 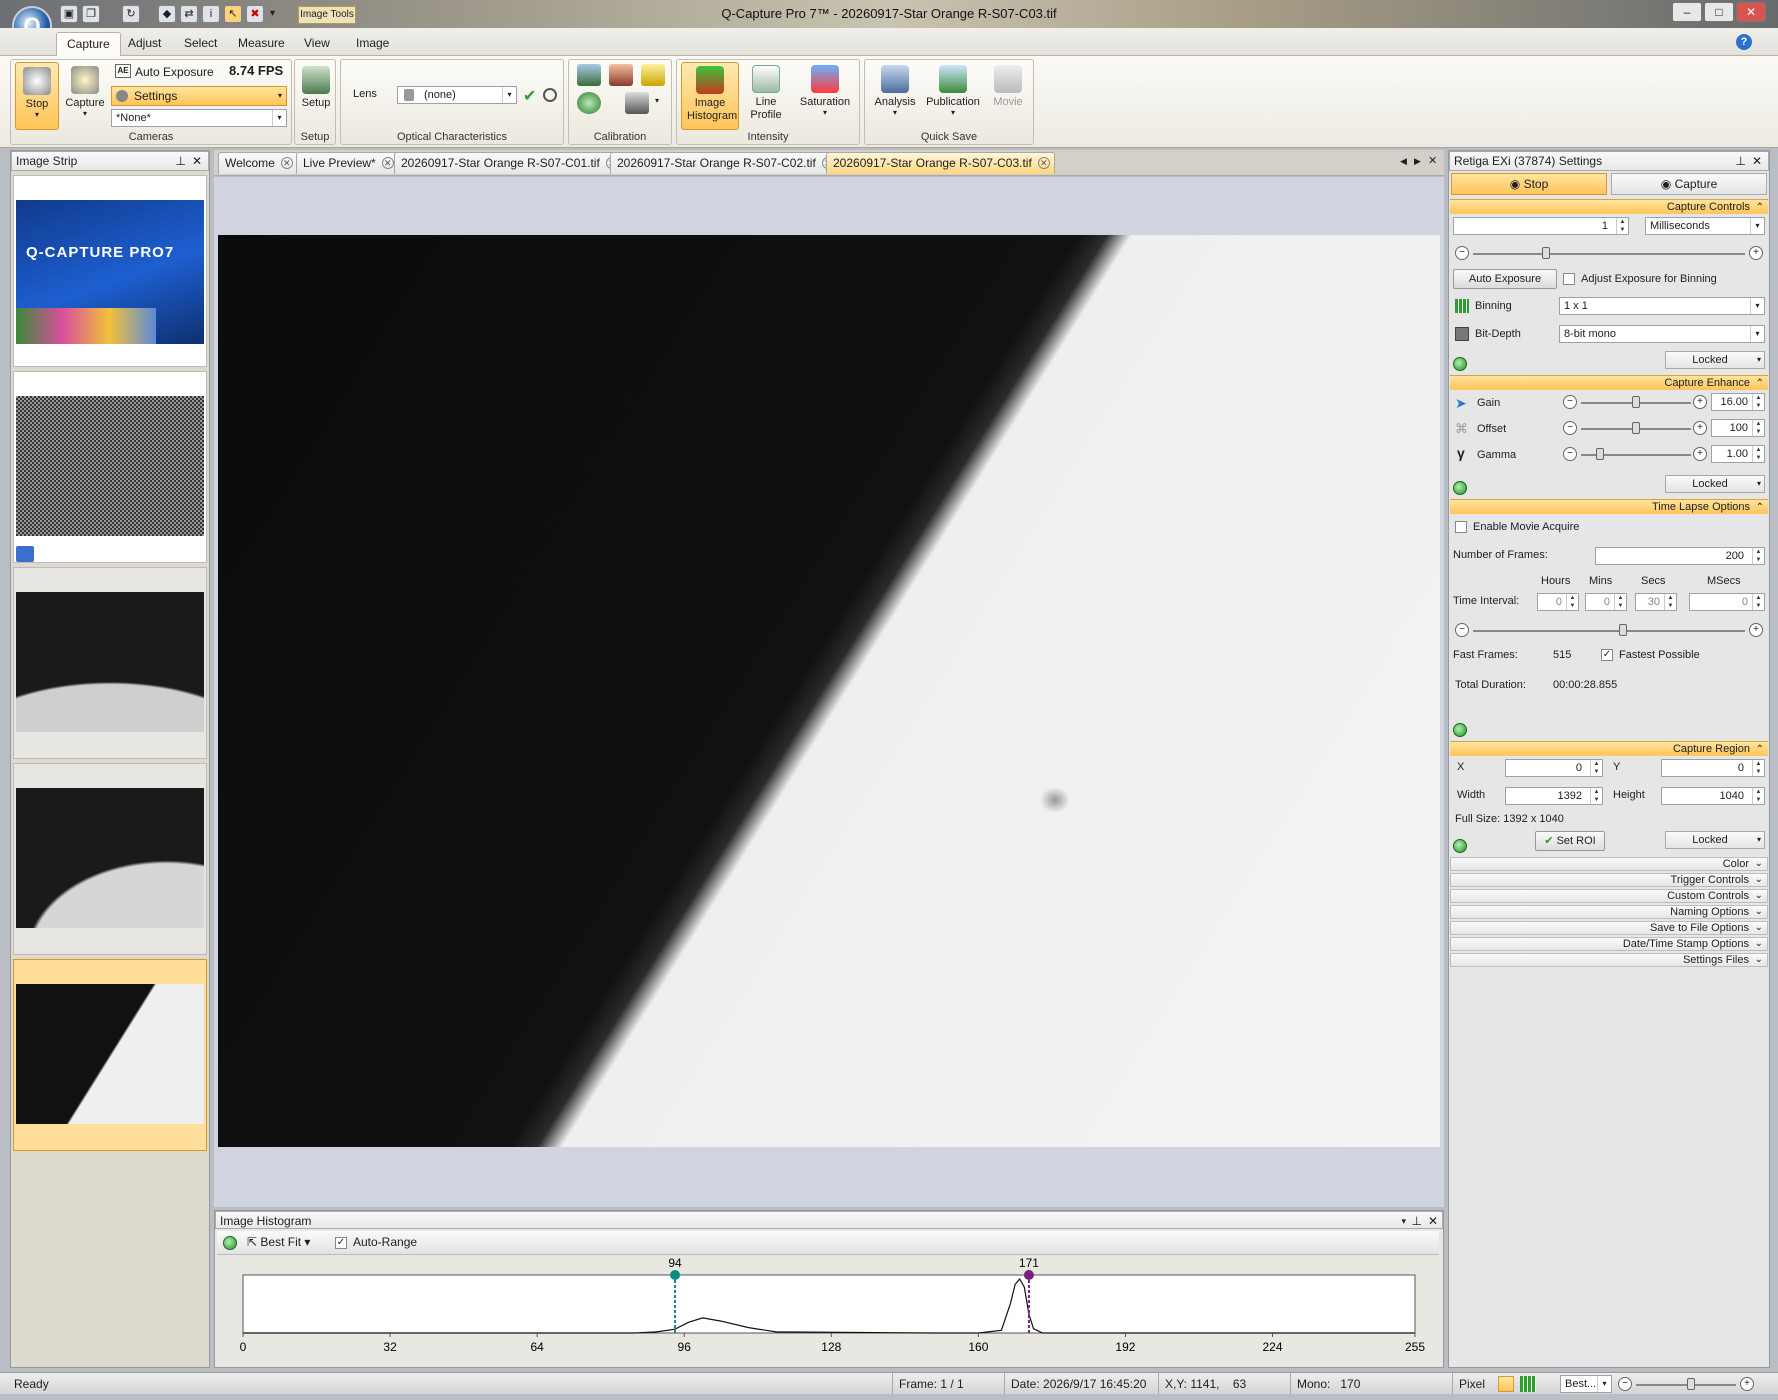 What do you see at coordinates (261, 44) in the screenshot?
I see `tab-measure: Measure` at bounding box center [261, 44].